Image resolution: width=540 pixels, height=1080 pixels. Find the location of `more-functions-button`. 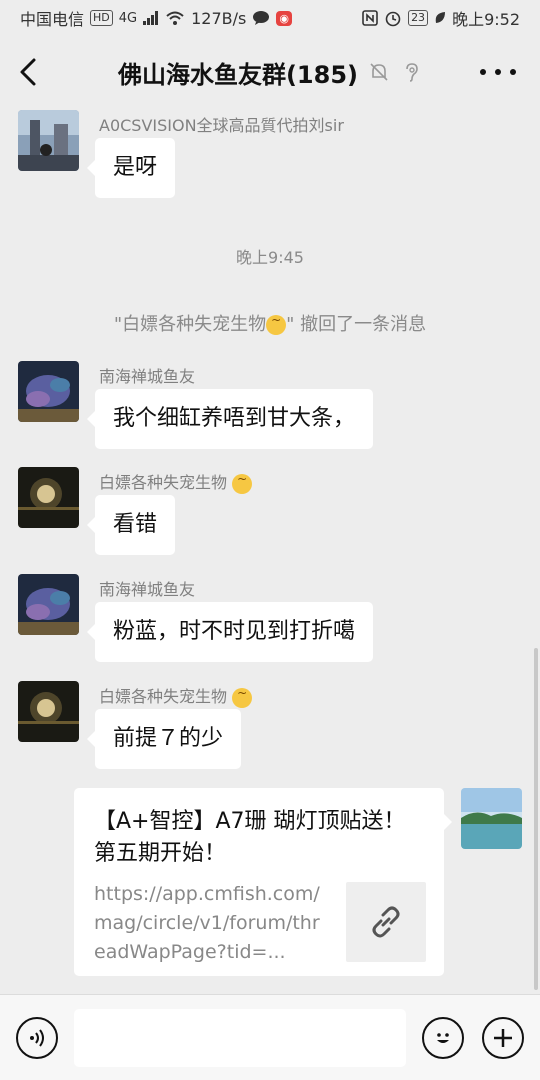

more-functions-button is located at coordinates (503, 1038).